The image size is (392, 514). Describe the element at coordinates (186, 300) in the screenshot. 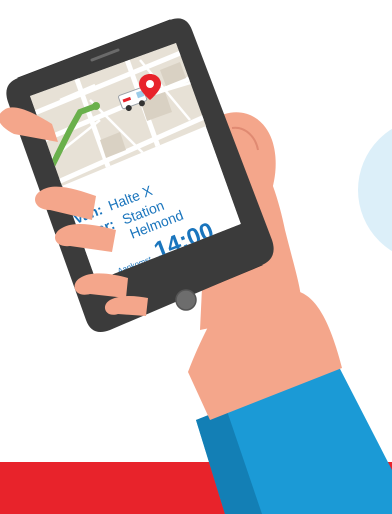

I see `home-button-icon` at that location.